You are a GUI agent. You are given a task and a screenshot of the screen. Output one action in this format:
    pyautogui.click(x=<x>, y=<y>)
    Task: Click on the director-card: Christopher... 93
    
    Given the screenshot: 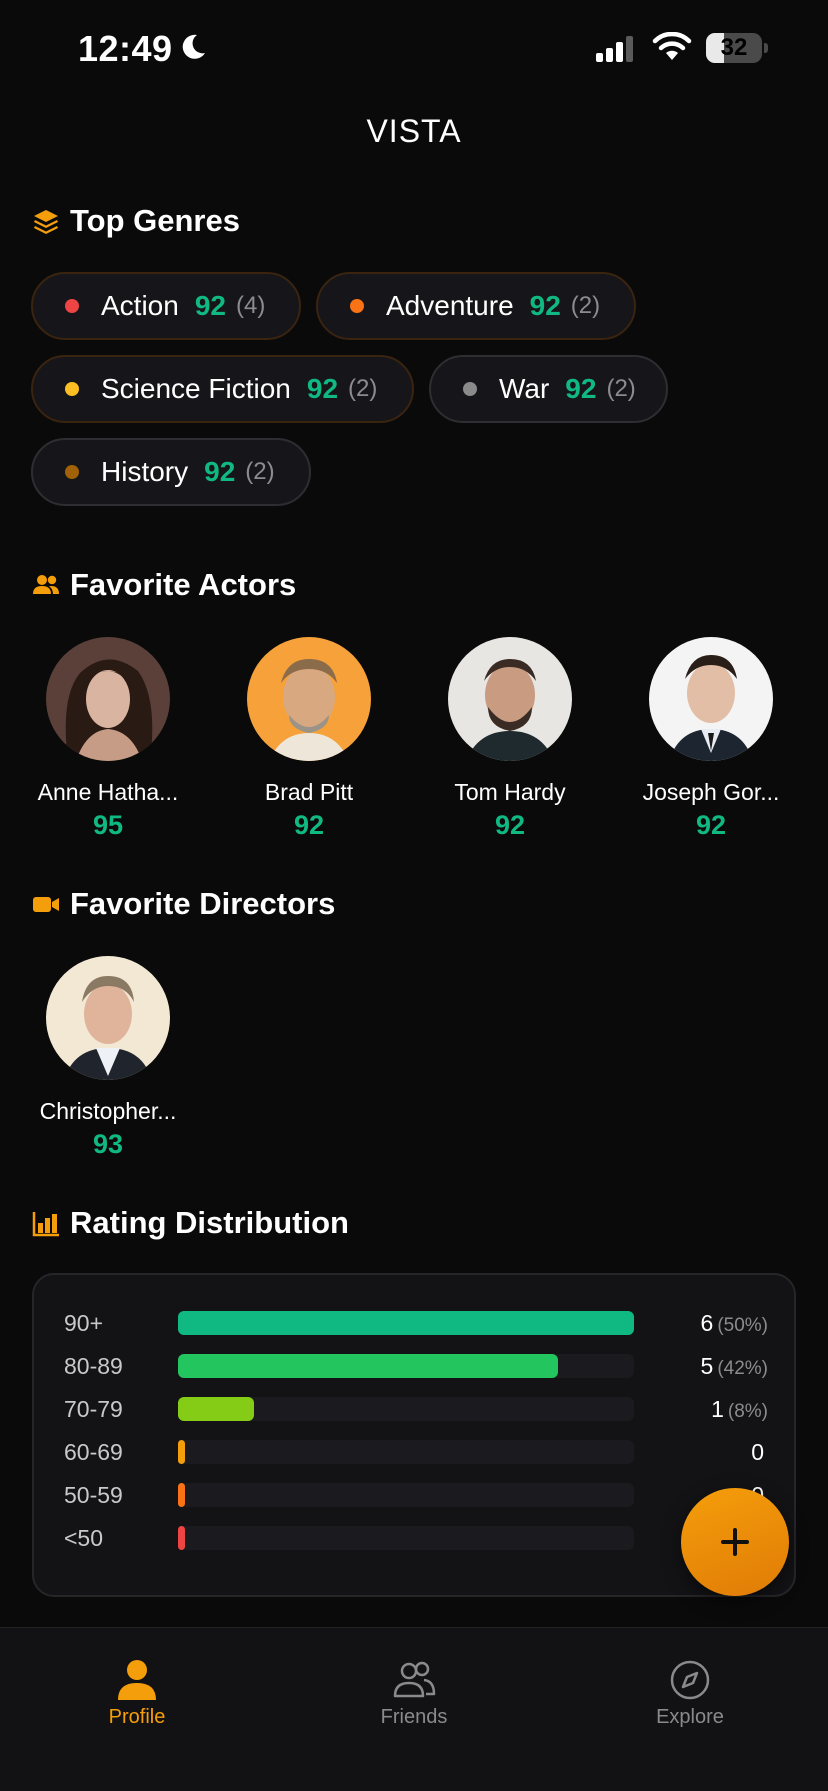 What is the action you would take?
    pyautogui.click(x=108, y=1058)
    